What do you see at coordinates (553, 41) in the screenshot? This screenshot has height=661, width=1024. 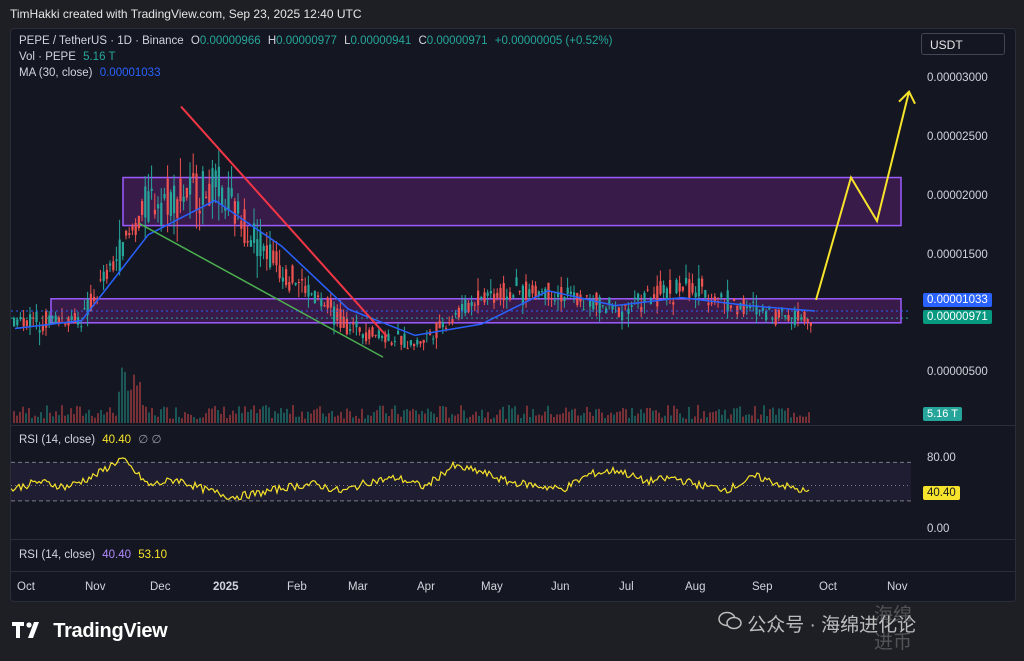 I see `change-value: +0.00000005 (+0.52%)` at bounding box center [553, 41].